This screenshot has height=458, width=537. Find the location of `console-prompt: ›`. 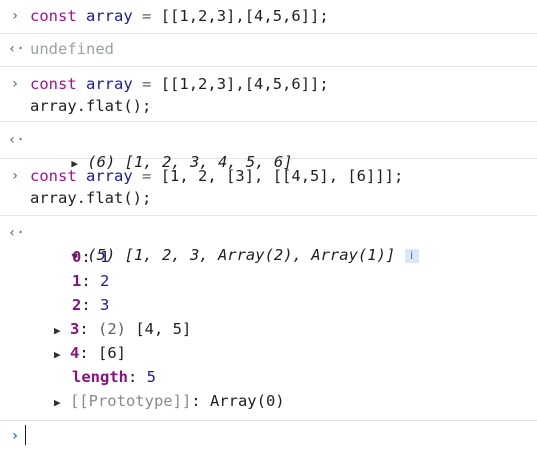

console-prompt: › is located at coordinates (268, 439).